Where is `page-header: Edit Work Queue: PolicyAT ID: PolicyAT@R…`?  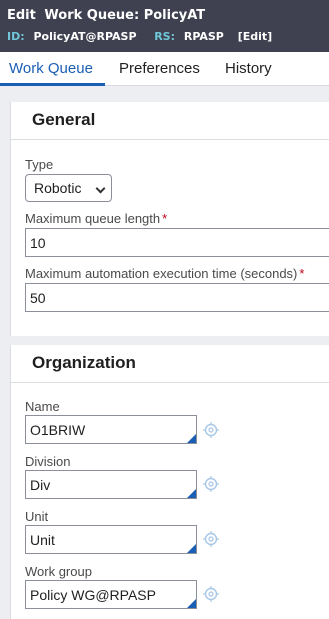 page-header: Edit Work Queue: PolicyAT ID: PolicyAT@R… is located at coordinates (164, 26).